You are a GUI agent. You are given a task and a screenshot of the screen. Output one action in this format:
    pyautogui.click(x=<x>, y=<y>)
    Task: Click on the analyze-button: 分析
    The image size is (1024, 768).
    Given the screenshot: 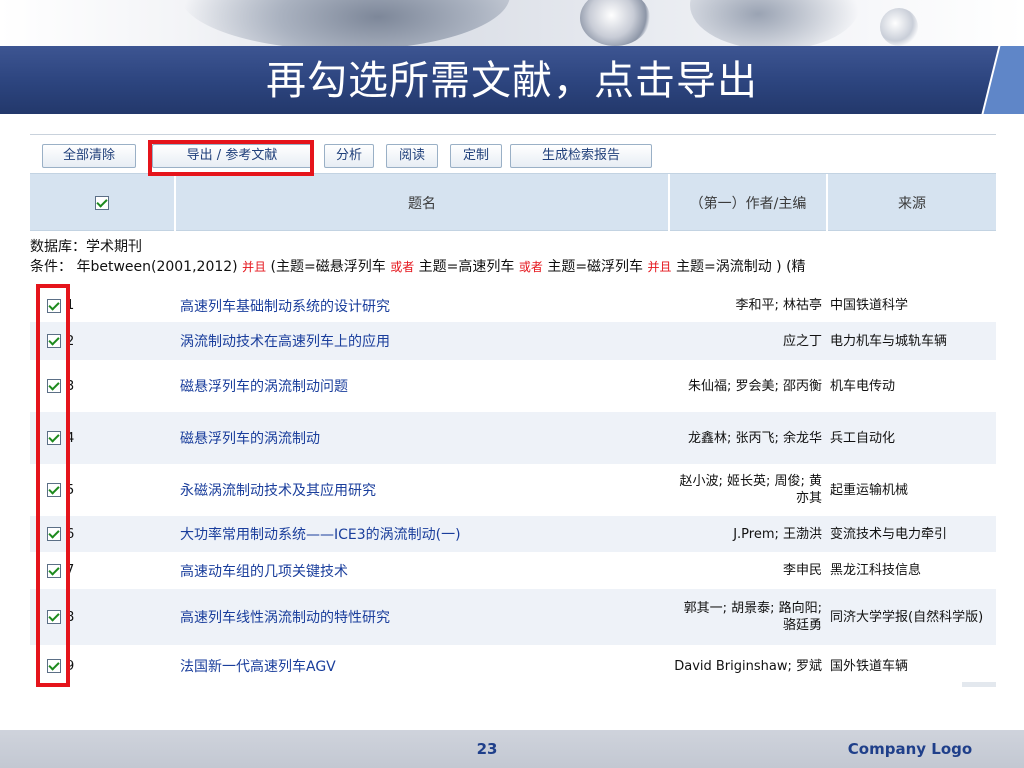 What is the action you would take?
    pyautogui.click(x=349, y=156)
    